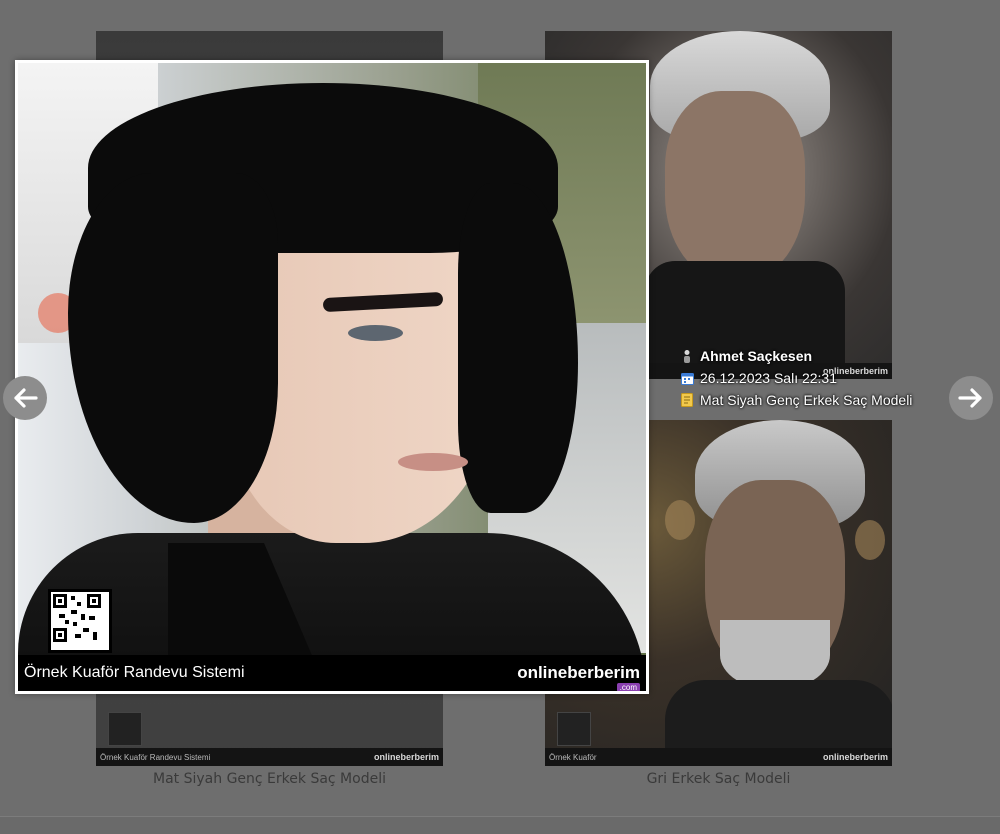 The height and width of the screenshot is (834, 1000). I want to click on next-button, so click(971, 398).